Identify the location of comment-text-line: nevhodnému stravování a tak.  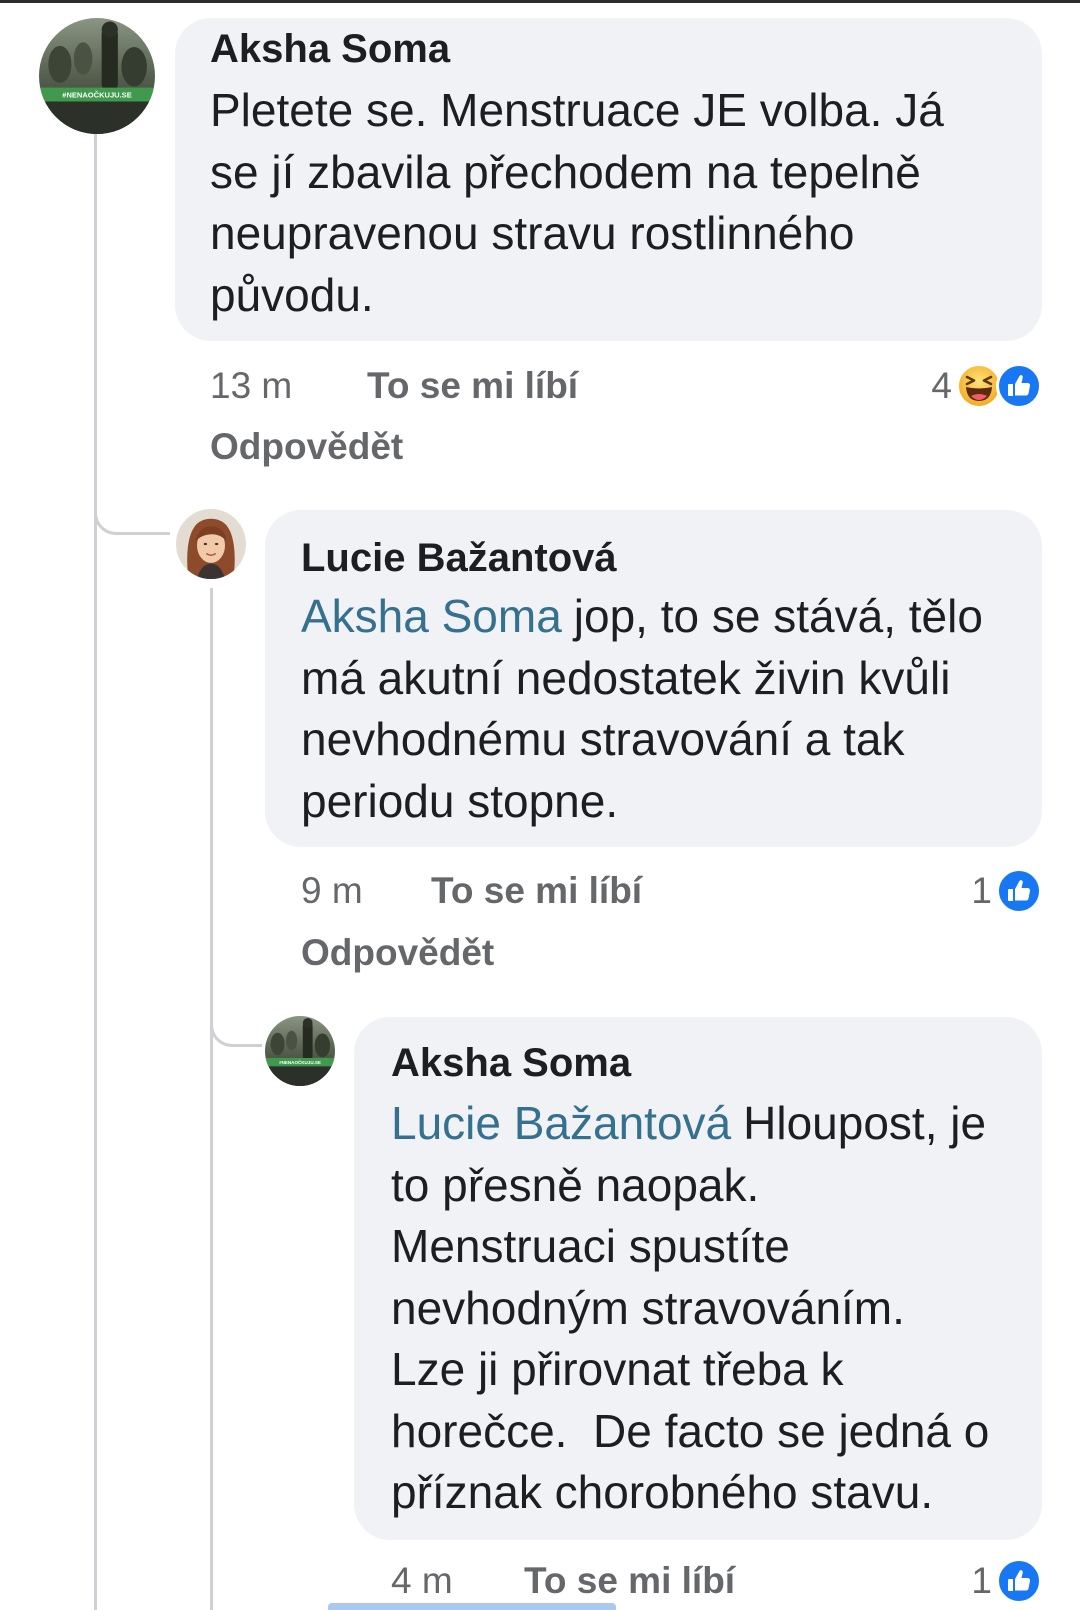
(603, 739).